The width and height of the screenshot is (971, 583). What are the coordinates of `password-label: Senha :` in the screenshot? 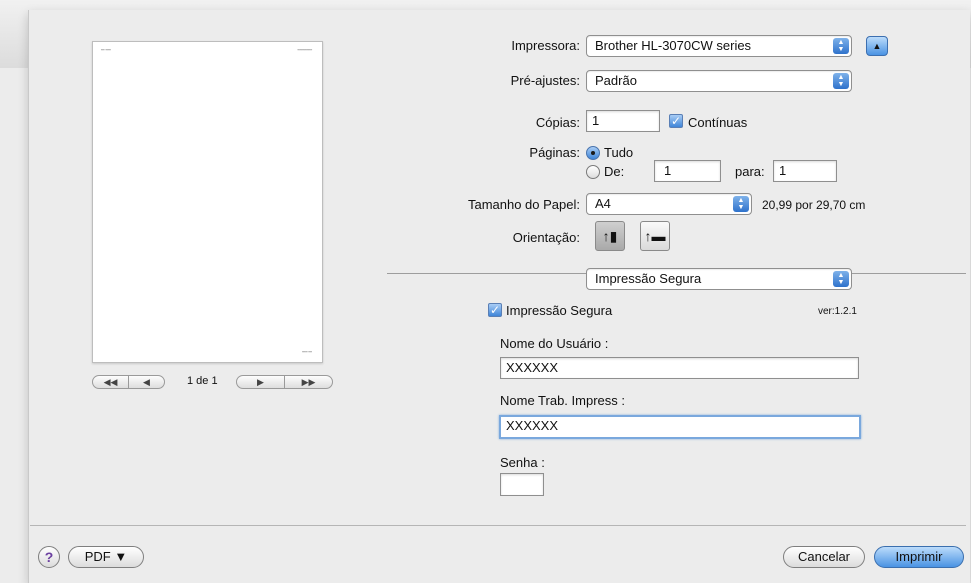 It's located at (522, 462).